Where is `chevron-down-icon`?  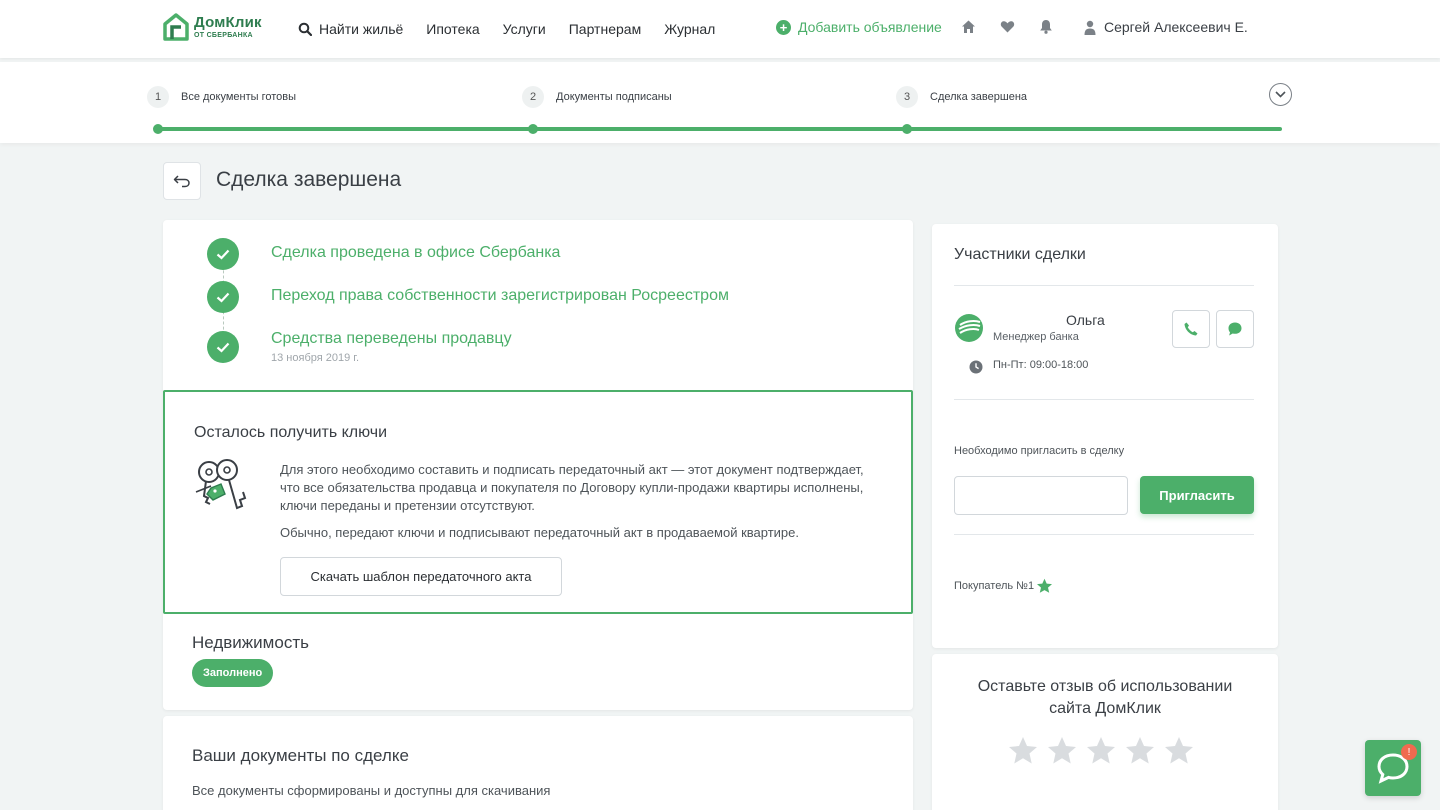 chevron-down-icon is located at coordinates (1280, 94).